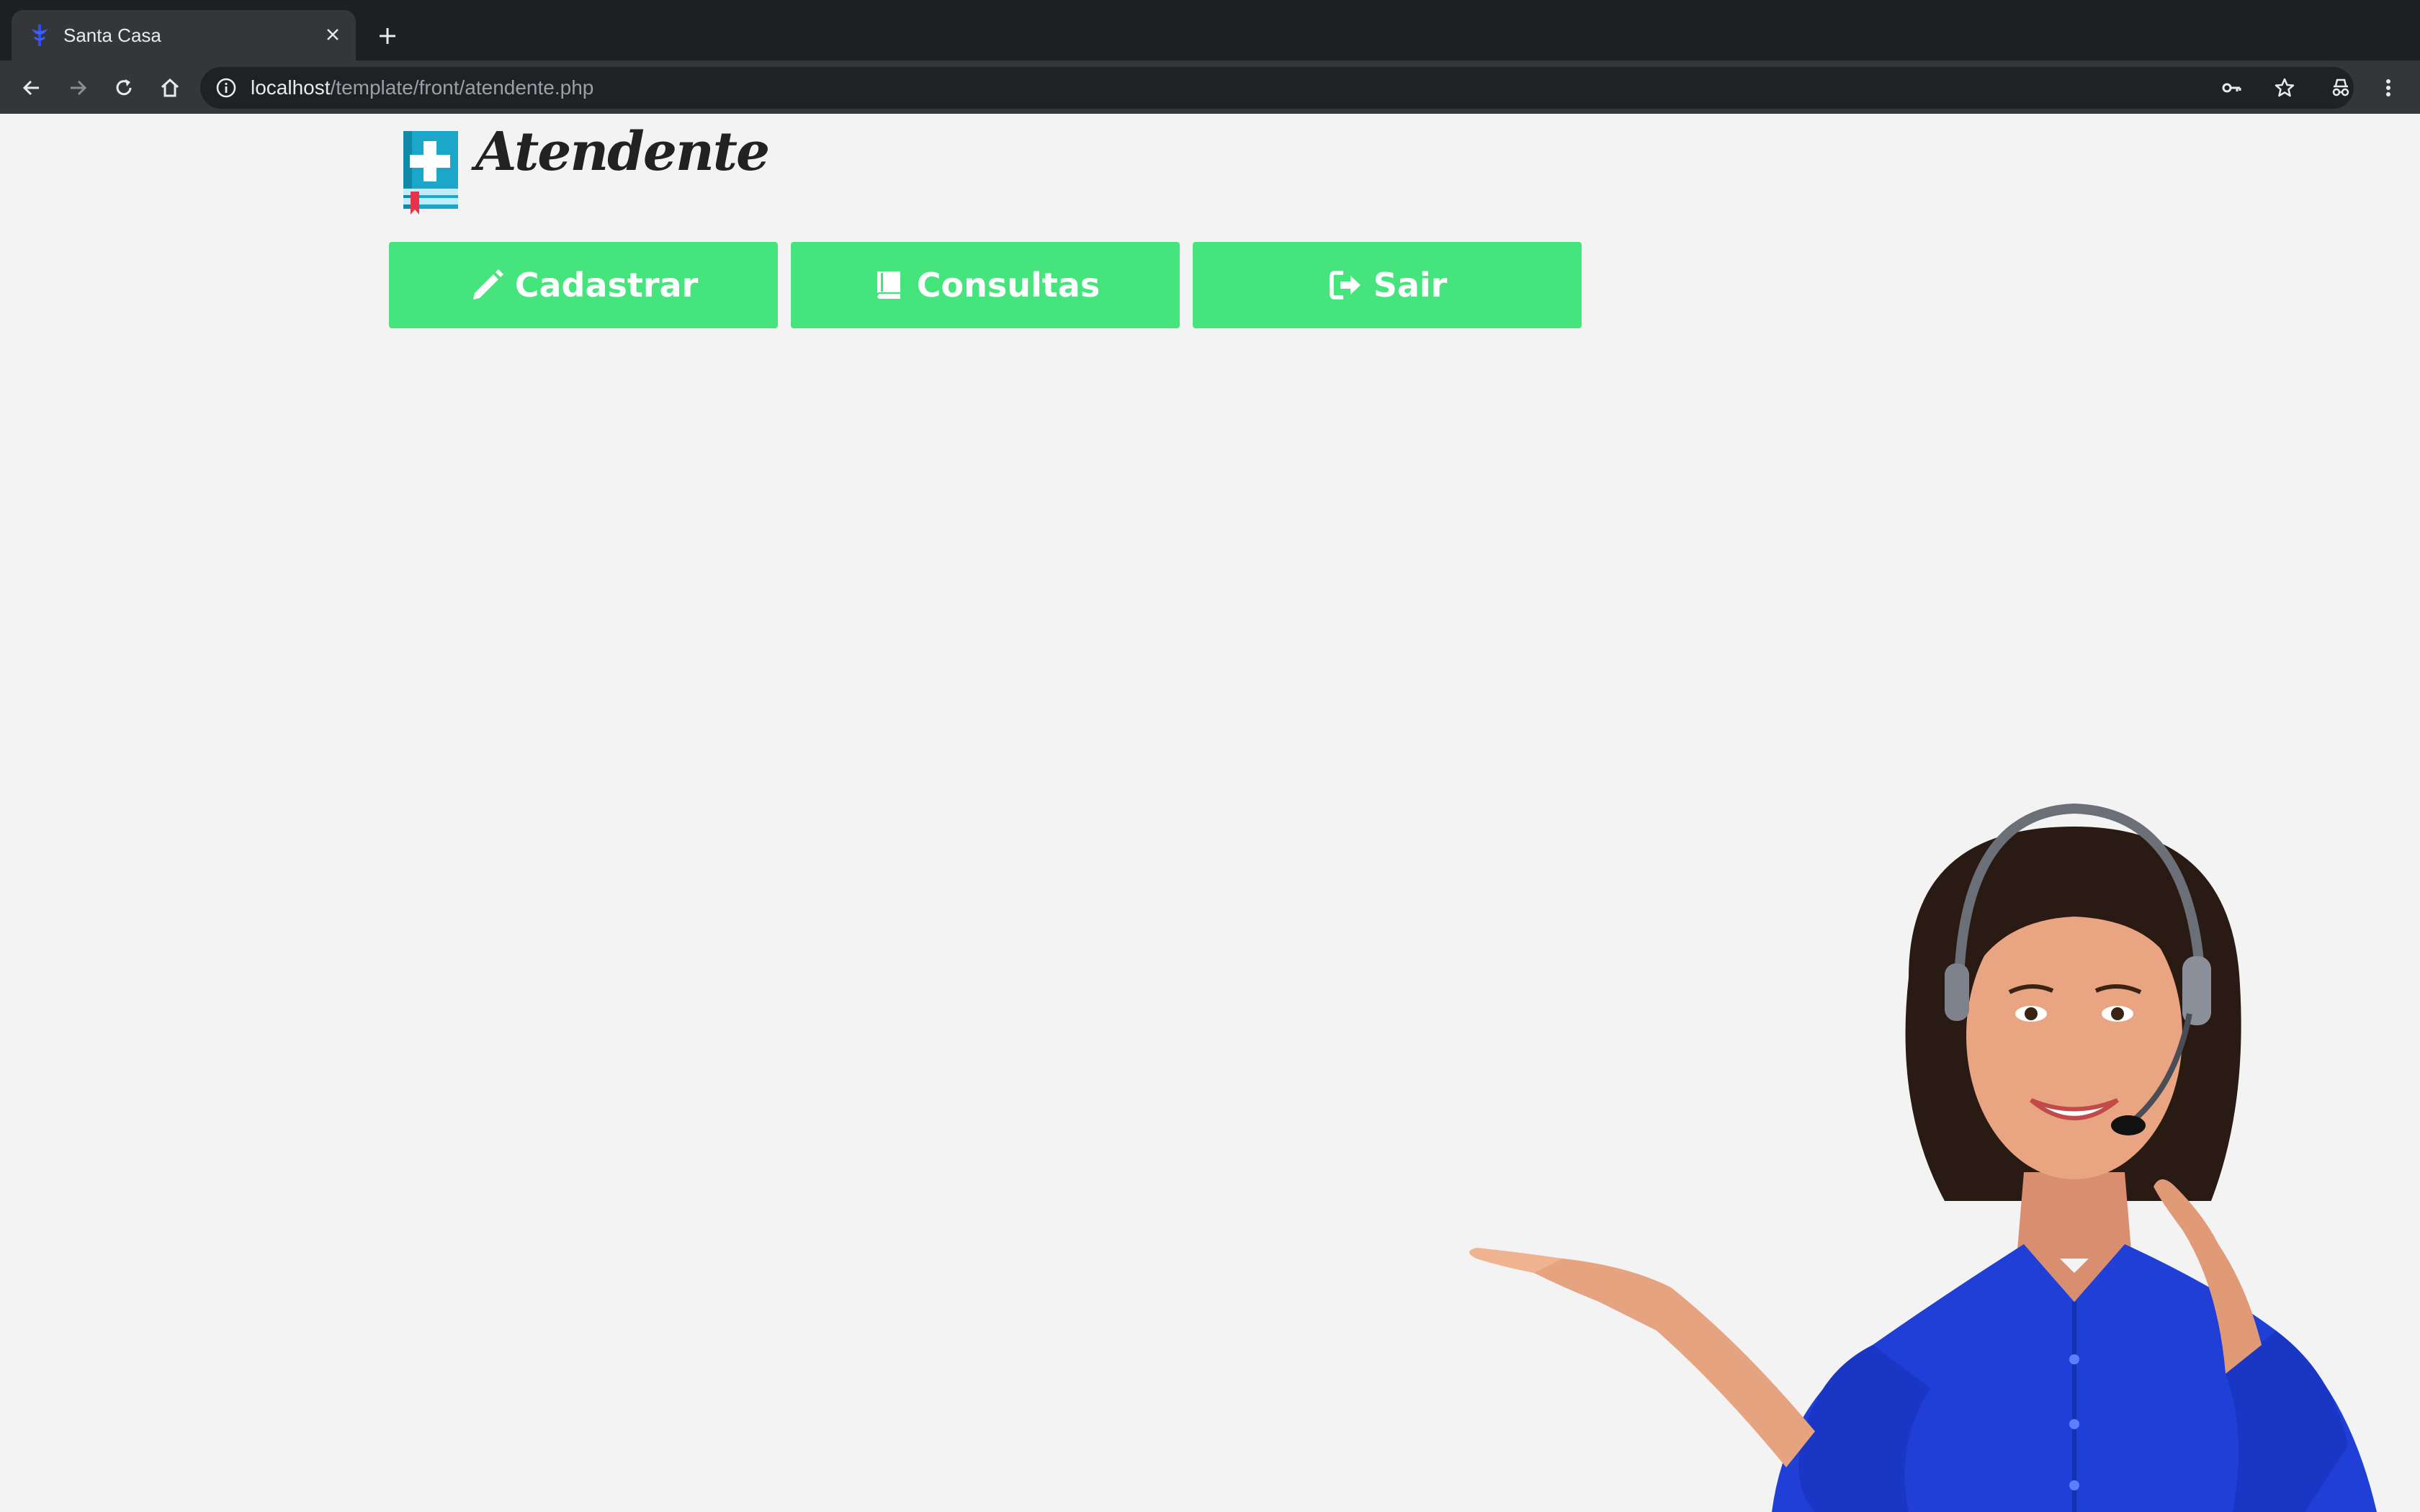 This screenshot has height=1512, width=2420. What do you see at coordinates (170, 88) in the screenshot?
I see `home-icon` at bounding box center [170, 88].